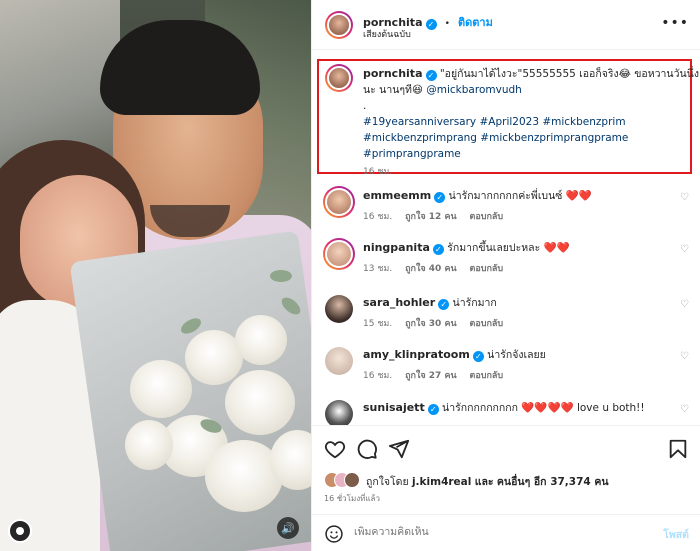  I want to click on comment-likes: ถูกใจ 27 คน, so click(431, 376).